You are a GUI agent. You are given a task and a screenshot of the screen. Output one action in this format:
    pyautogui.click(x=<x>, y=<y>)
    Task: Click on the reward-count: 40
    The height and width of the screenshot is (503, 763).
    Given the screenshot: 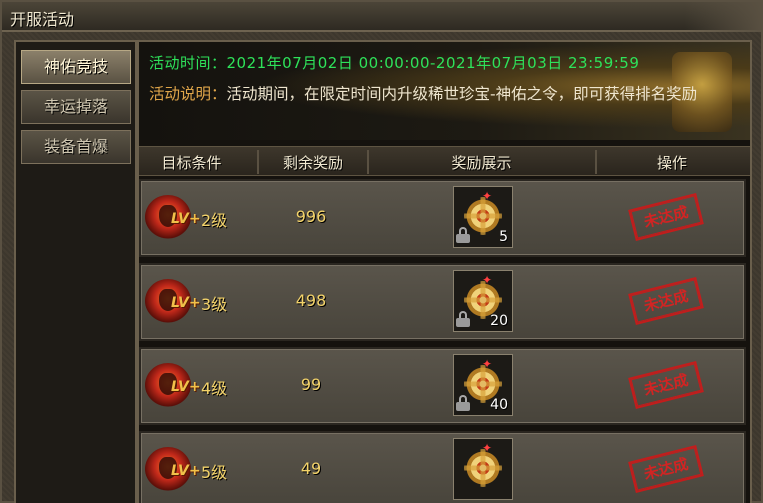 What is the action you would take?
    pyautogui.click(x=499, y=405)
    